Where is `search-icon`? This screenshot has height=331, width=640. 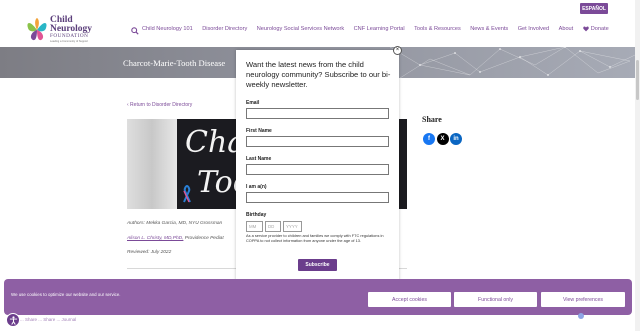 search-icon is located at coordinates (135, 31).